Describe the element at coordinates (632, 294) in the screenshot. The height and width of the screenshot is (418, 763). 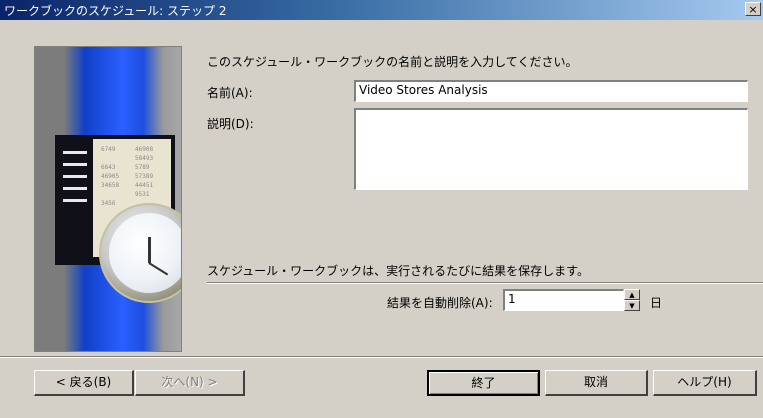
I see `spin-up-icon: ▲` at that location.